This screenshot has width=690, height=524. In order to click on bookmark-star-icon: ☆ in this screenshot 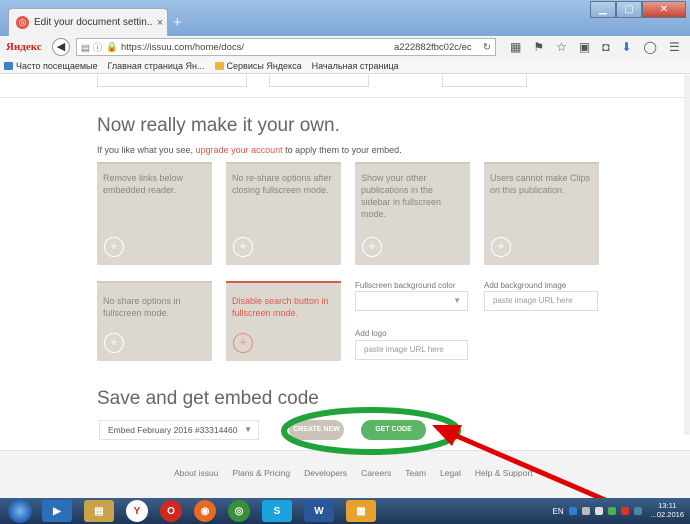, I will do `click(561, 47)`.